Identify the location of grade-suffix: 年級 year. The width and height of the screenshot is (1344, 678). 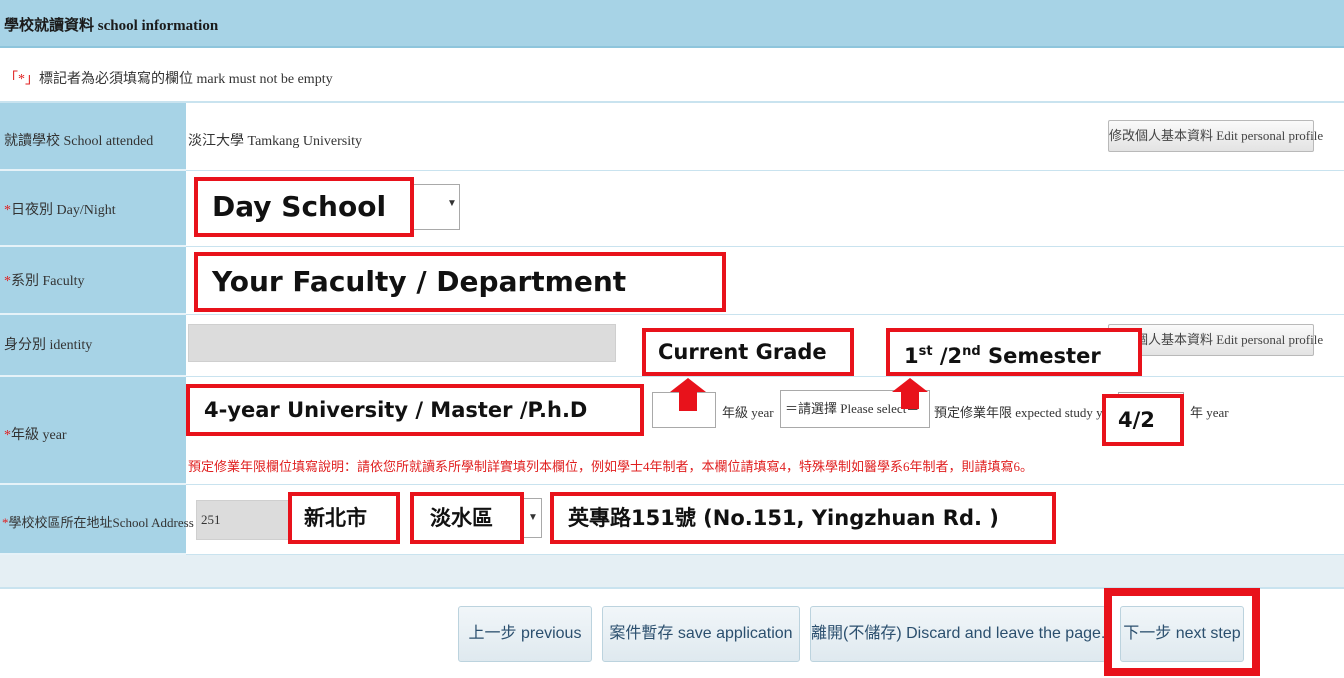
(748, 412).